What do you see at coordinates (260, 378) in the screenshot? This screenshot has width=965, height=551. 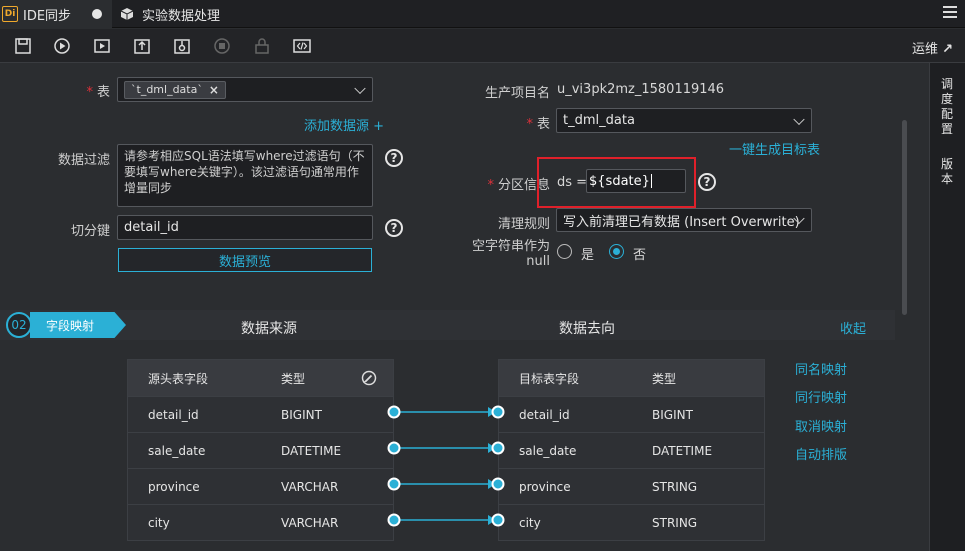 I see `table-header: 源头表字段 类型` at bounding box center [260, 378].